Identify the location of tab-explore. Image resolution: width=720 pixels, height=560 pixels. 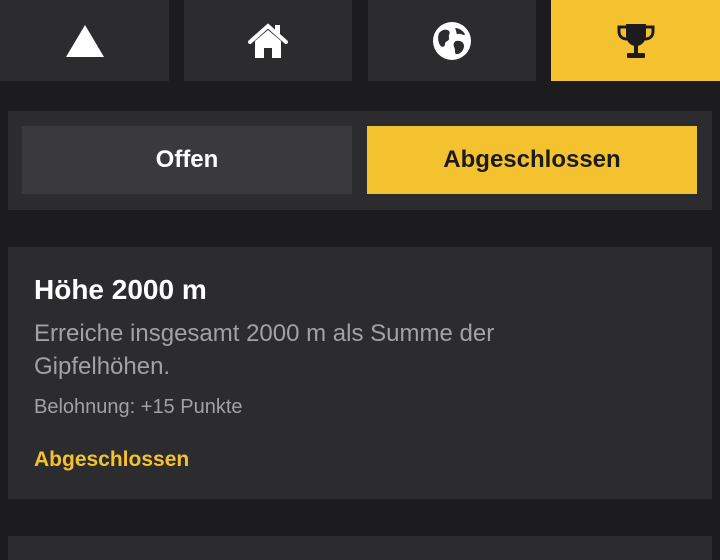
(452, 40).